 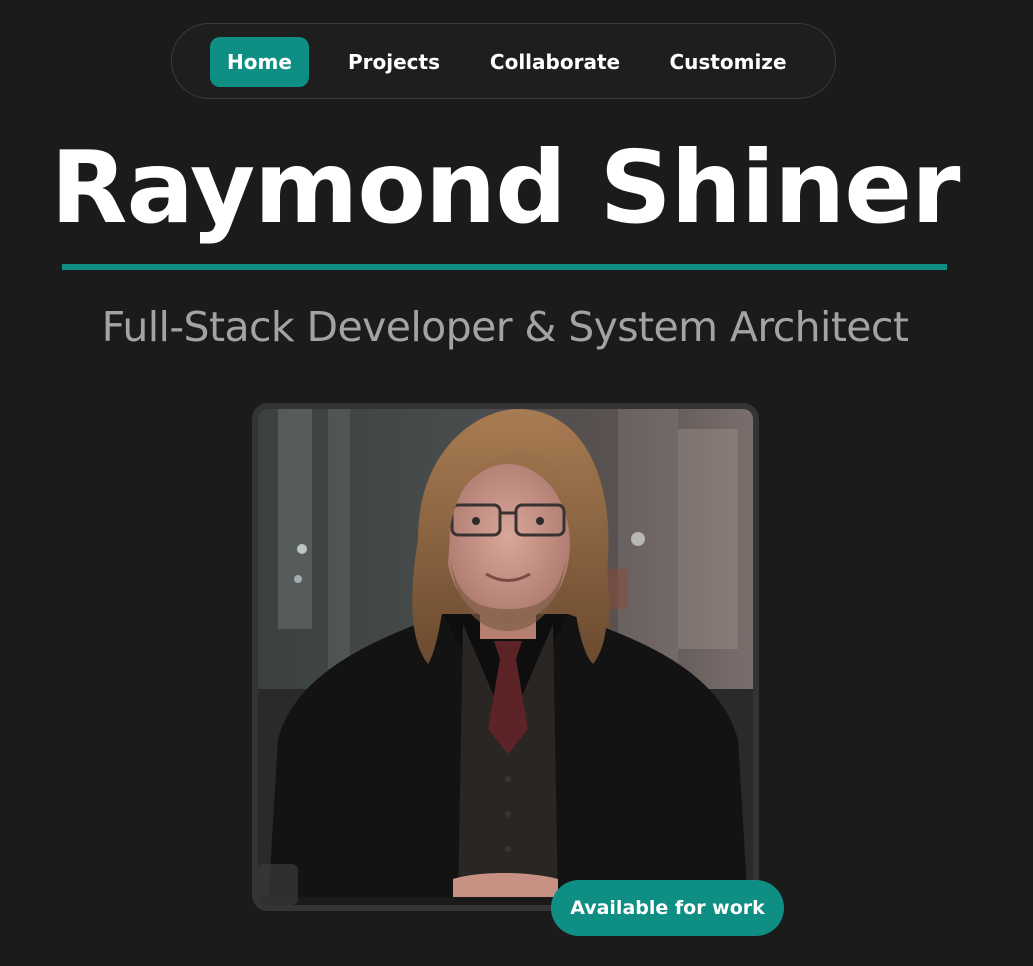 I want to click on main-nav: Home Projects Collaborate Customize, so click(x=503, y=61).